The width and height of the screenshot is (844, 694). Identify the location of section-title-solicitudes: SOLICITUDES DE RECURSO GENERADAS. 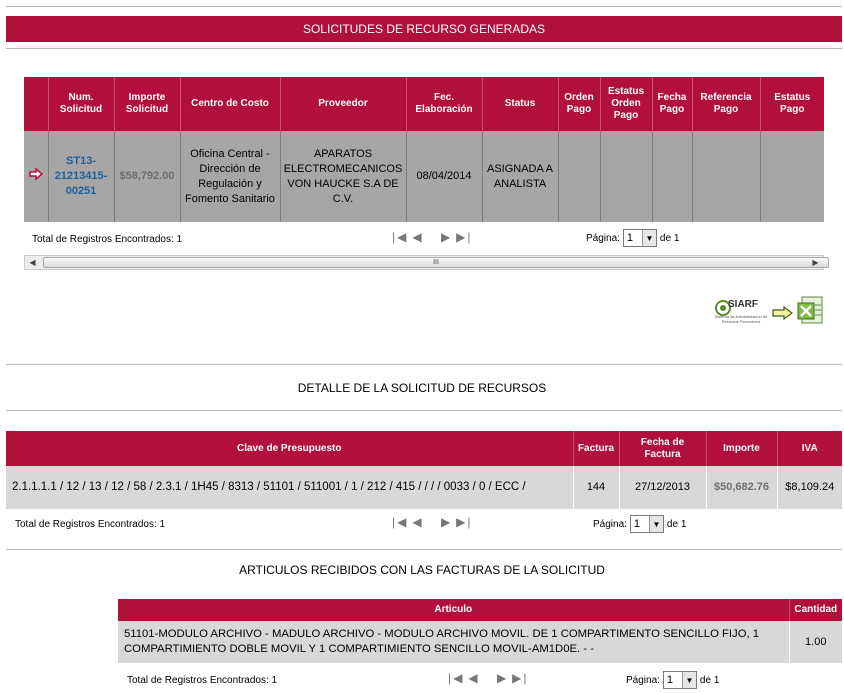
(424, 29).